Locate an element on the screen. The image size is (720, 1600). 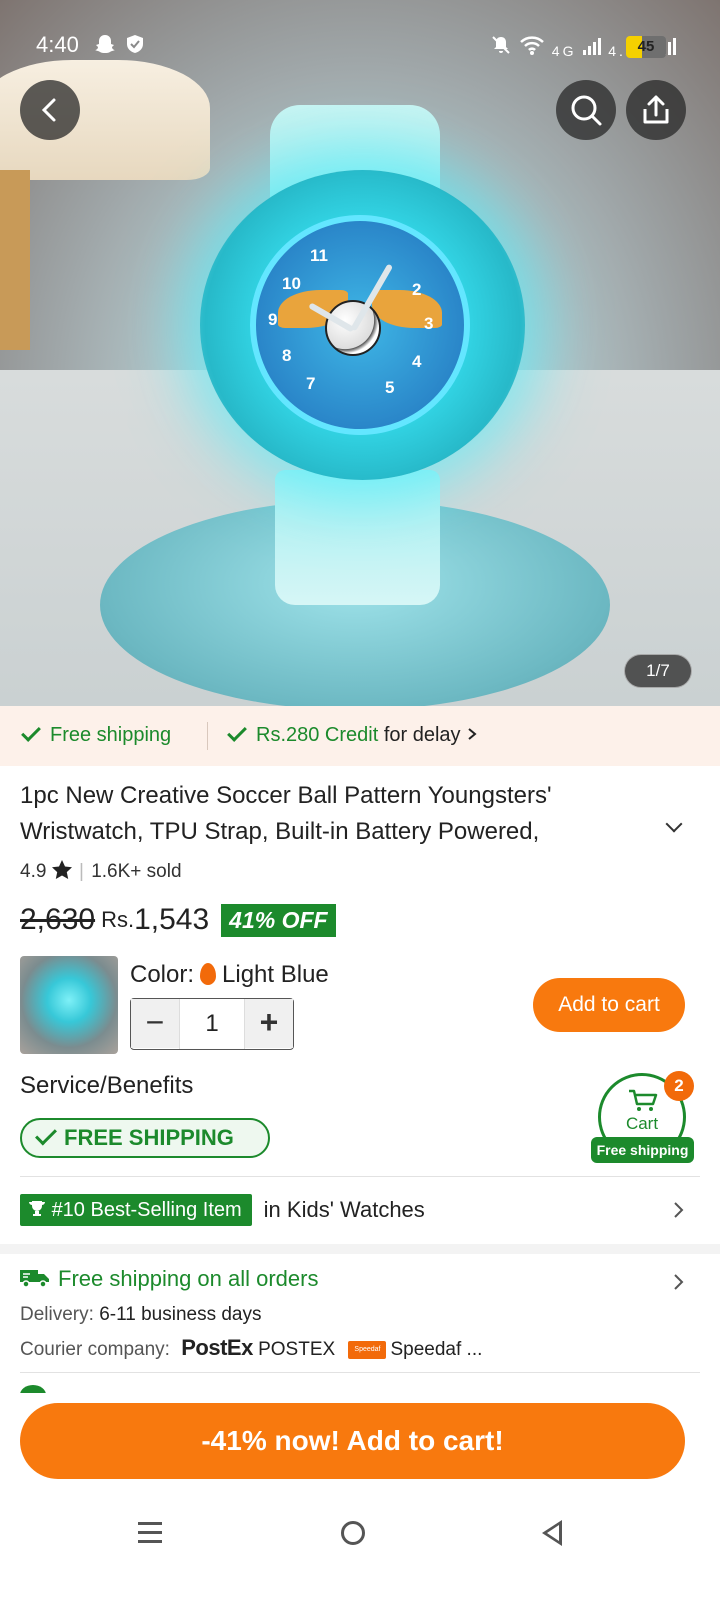
dial-numeral: 8 is located at coordinates (287, 355).